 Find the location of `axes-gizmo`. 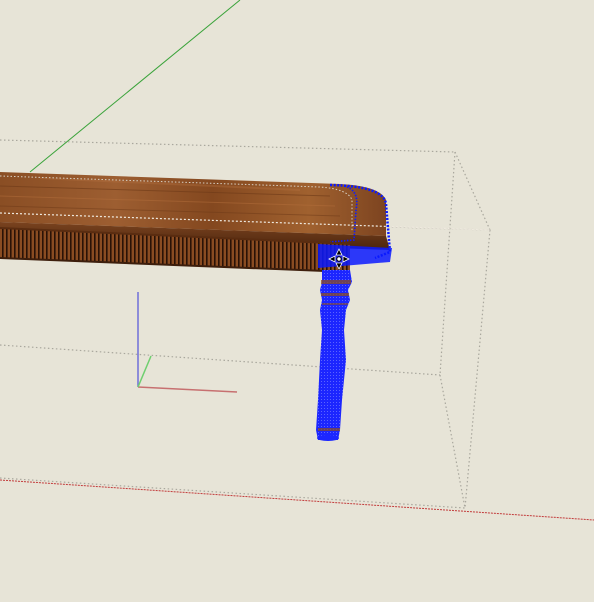

axes-gizmo is located at coordinates (187, 342).